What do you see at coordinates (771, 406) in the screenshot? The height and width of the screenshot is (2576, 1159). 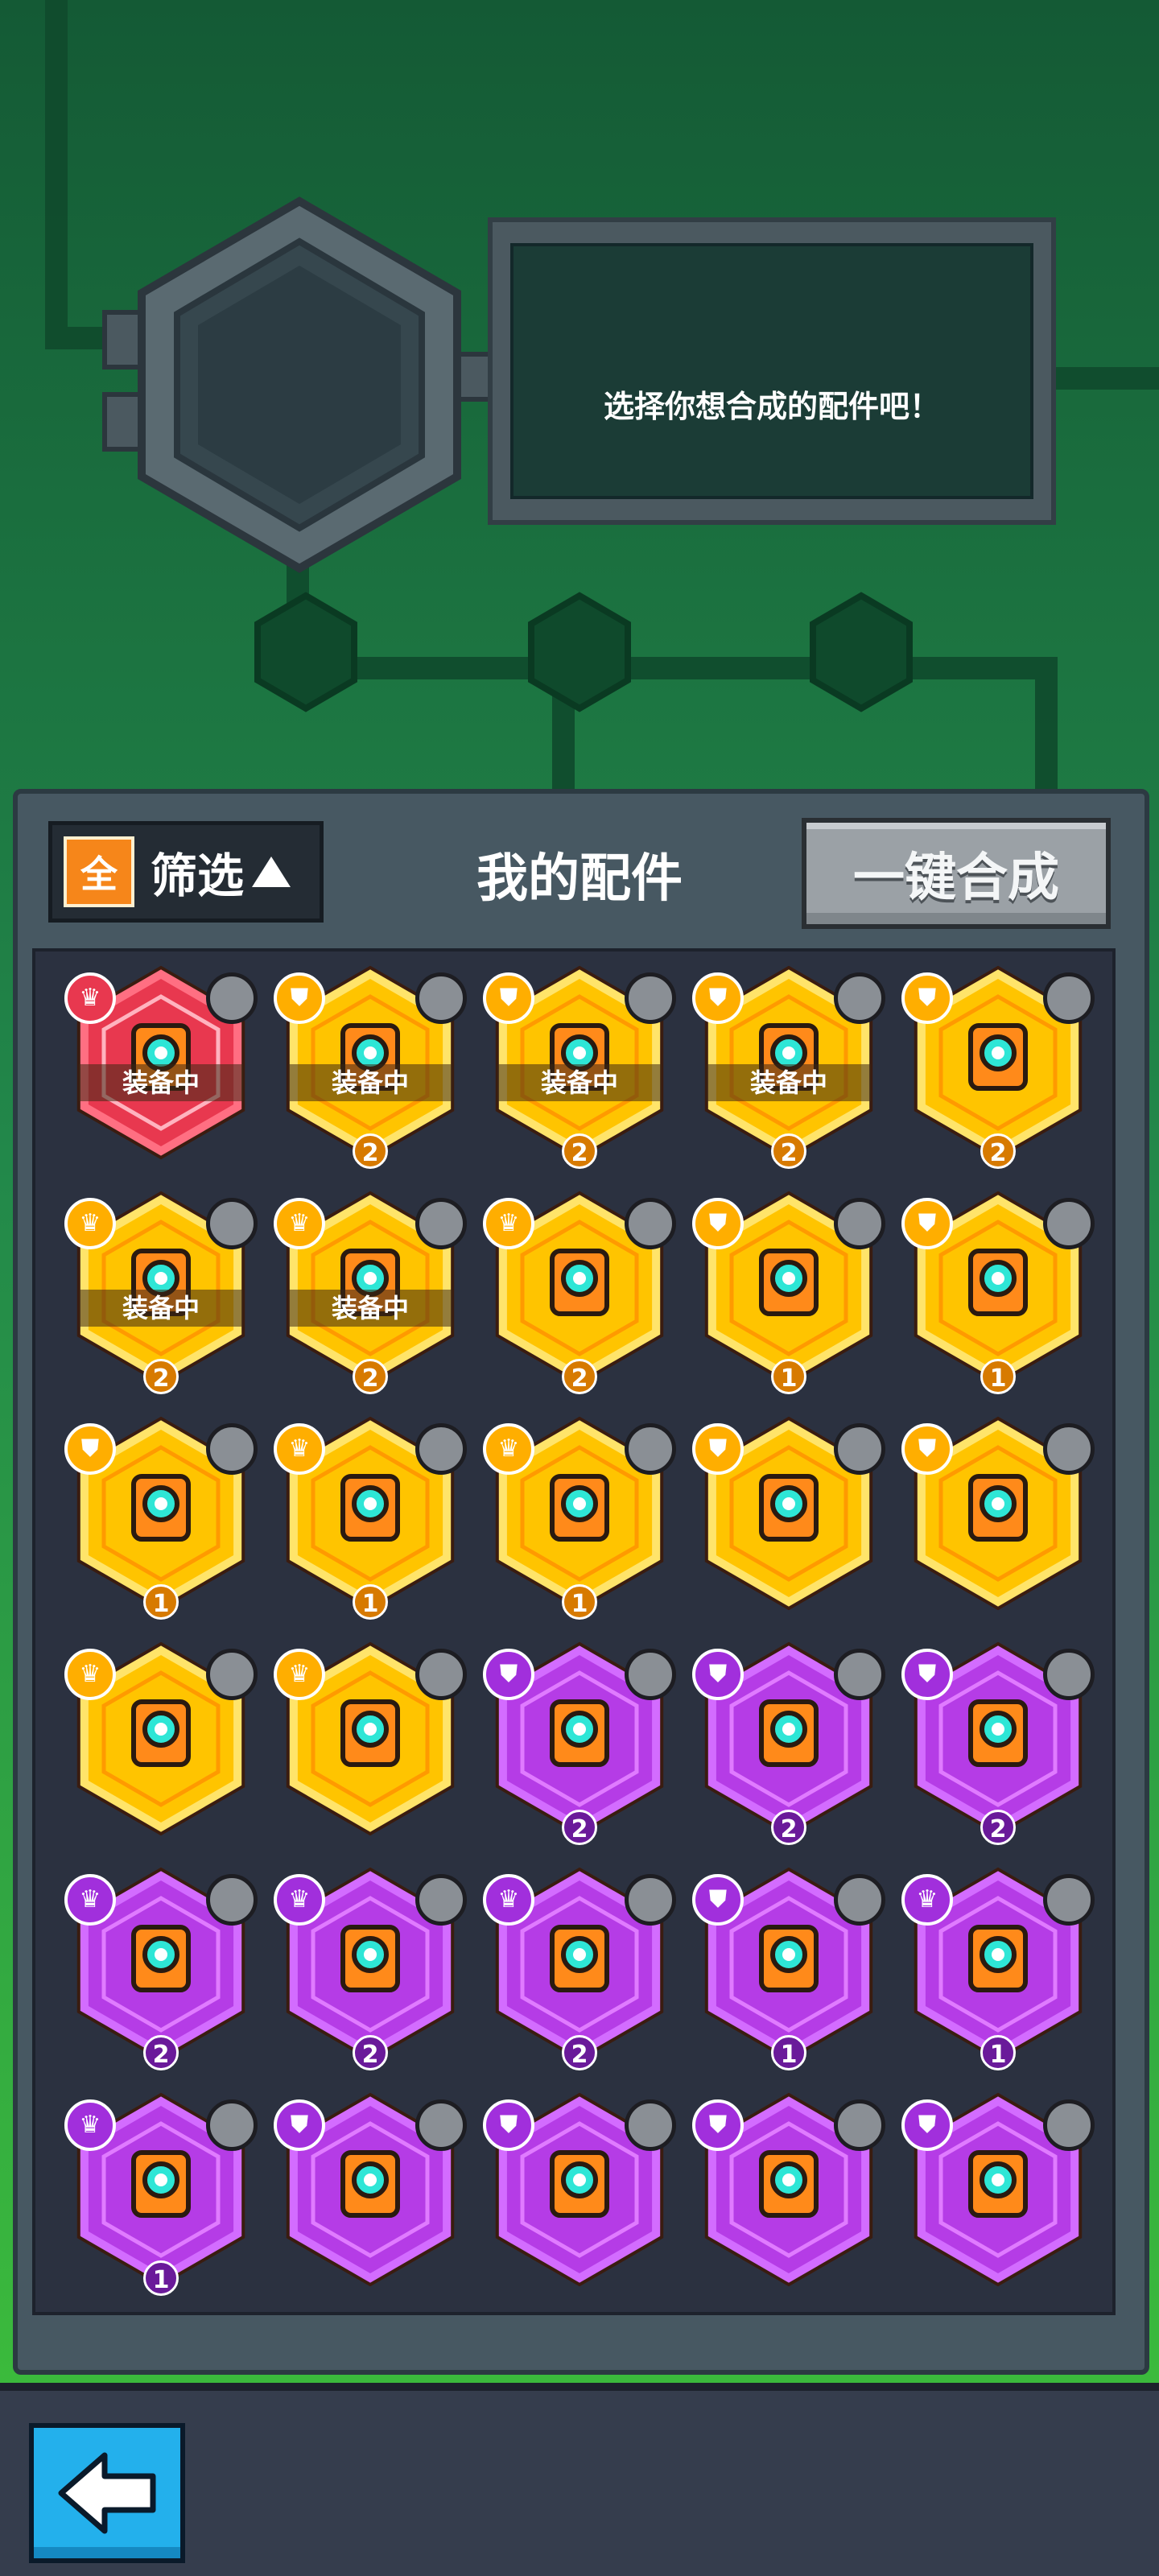 I see `prompt-text: 选择你想合成的配件吧！` at bounding box center [771, 406].